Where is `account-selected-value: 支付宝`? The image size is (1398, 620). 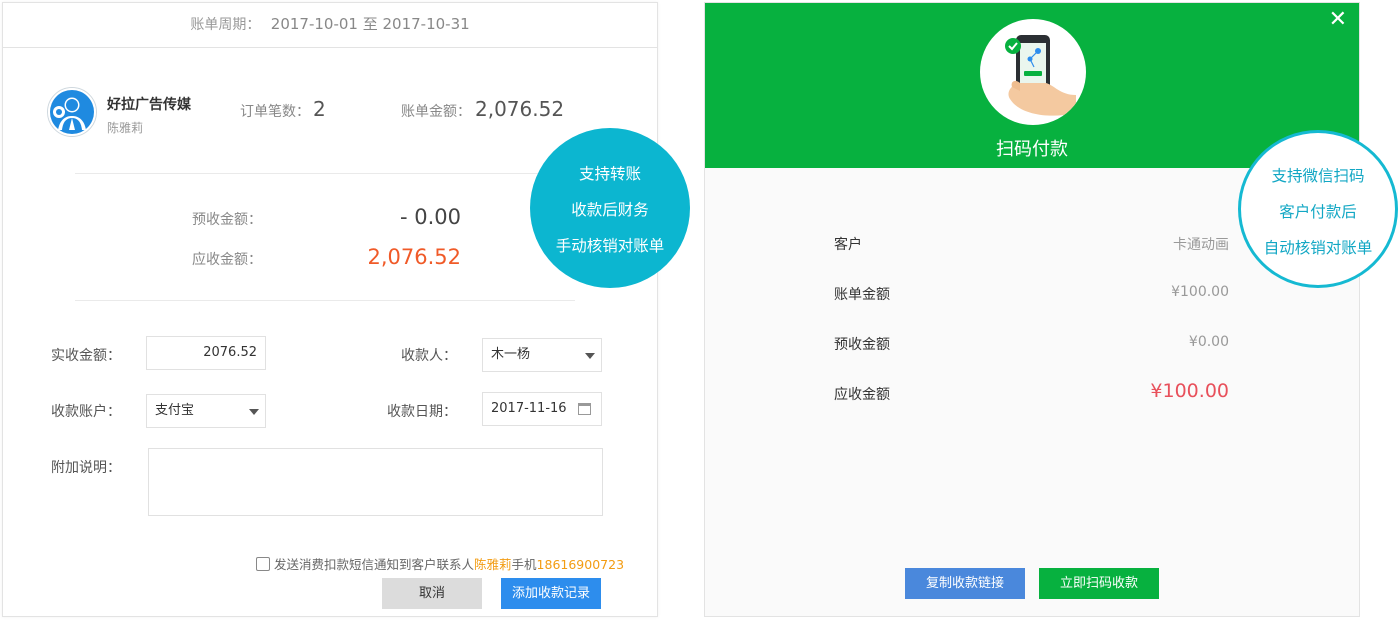 account-selected-value: 支付宝 is located at coordinates (175, 410).